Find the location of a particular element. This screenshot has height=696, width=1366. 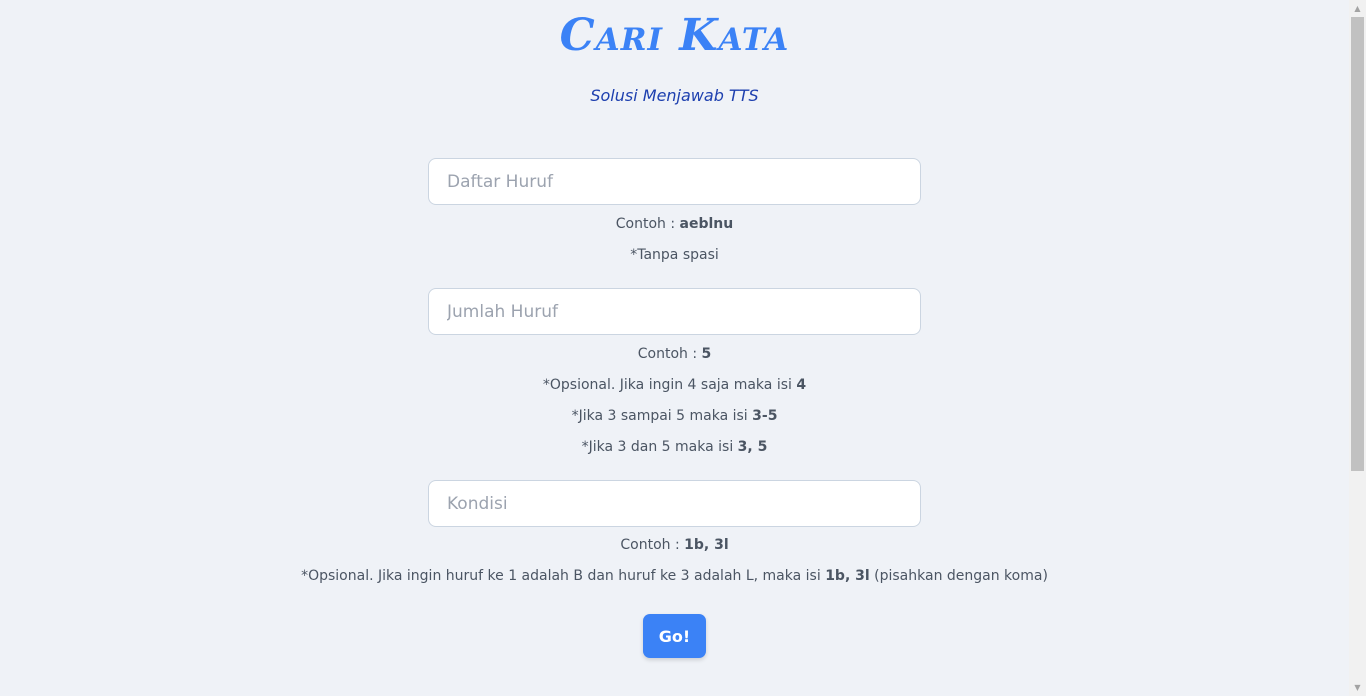

length-note-2: *Jika 3 sampai 5 maka isi 3-5 is located at coordinates (674, 416).